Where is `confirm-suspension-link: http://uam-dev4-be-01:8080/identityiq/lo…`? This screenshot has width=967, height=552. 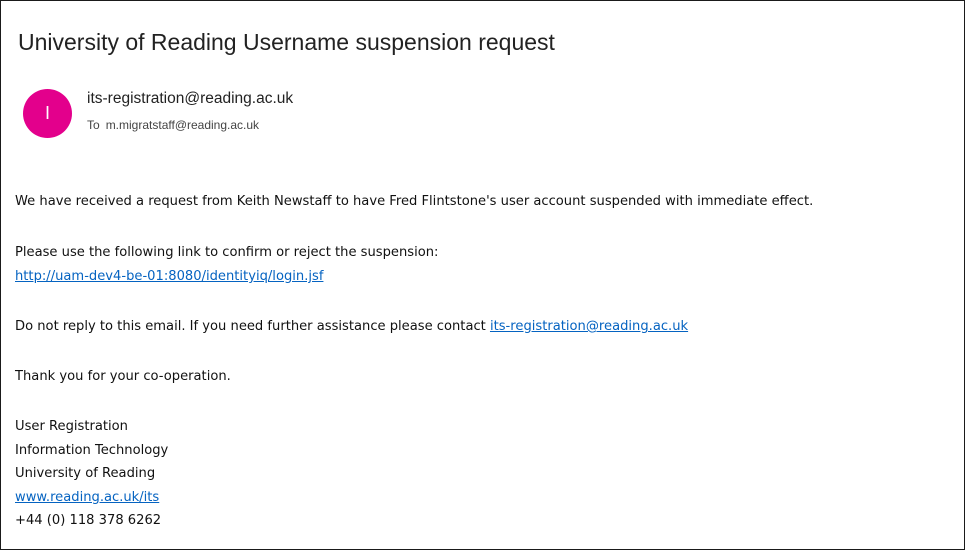
confirm-suspension-link: http://uam-dev4-be-01:8080/identityiq/lo… is located at coordinates (169, 276).